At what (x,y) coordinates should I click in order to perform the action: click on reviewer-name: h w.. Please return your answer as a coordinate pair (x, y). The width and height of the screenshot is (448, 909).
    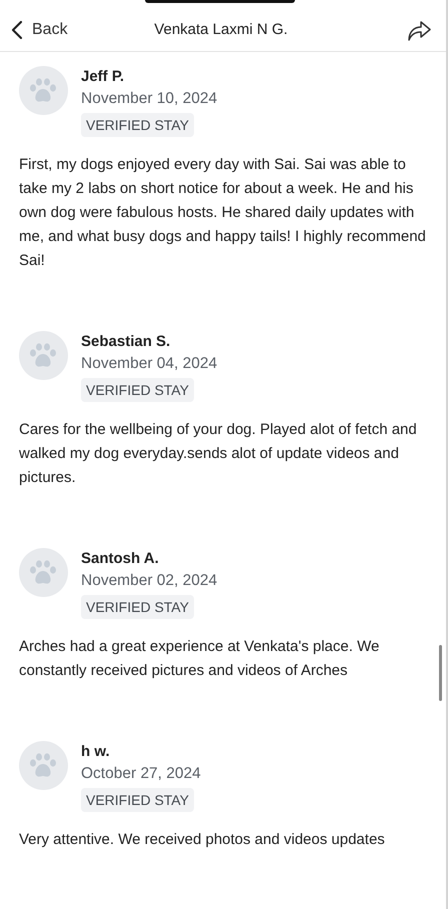
    Looking at the image, I should click on (95, 751).